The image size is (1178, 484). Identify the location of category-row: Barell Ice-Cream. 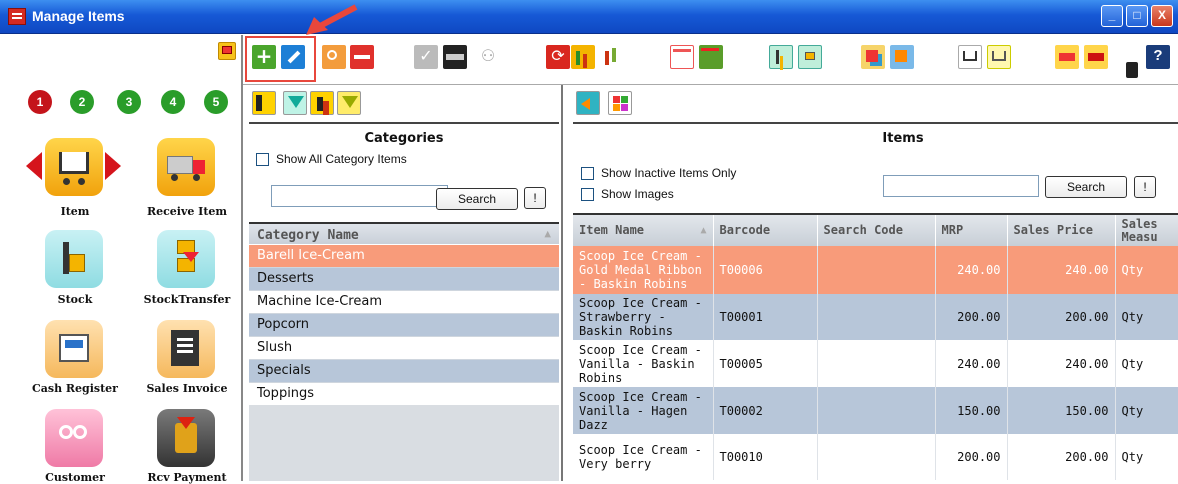
(404, 256).